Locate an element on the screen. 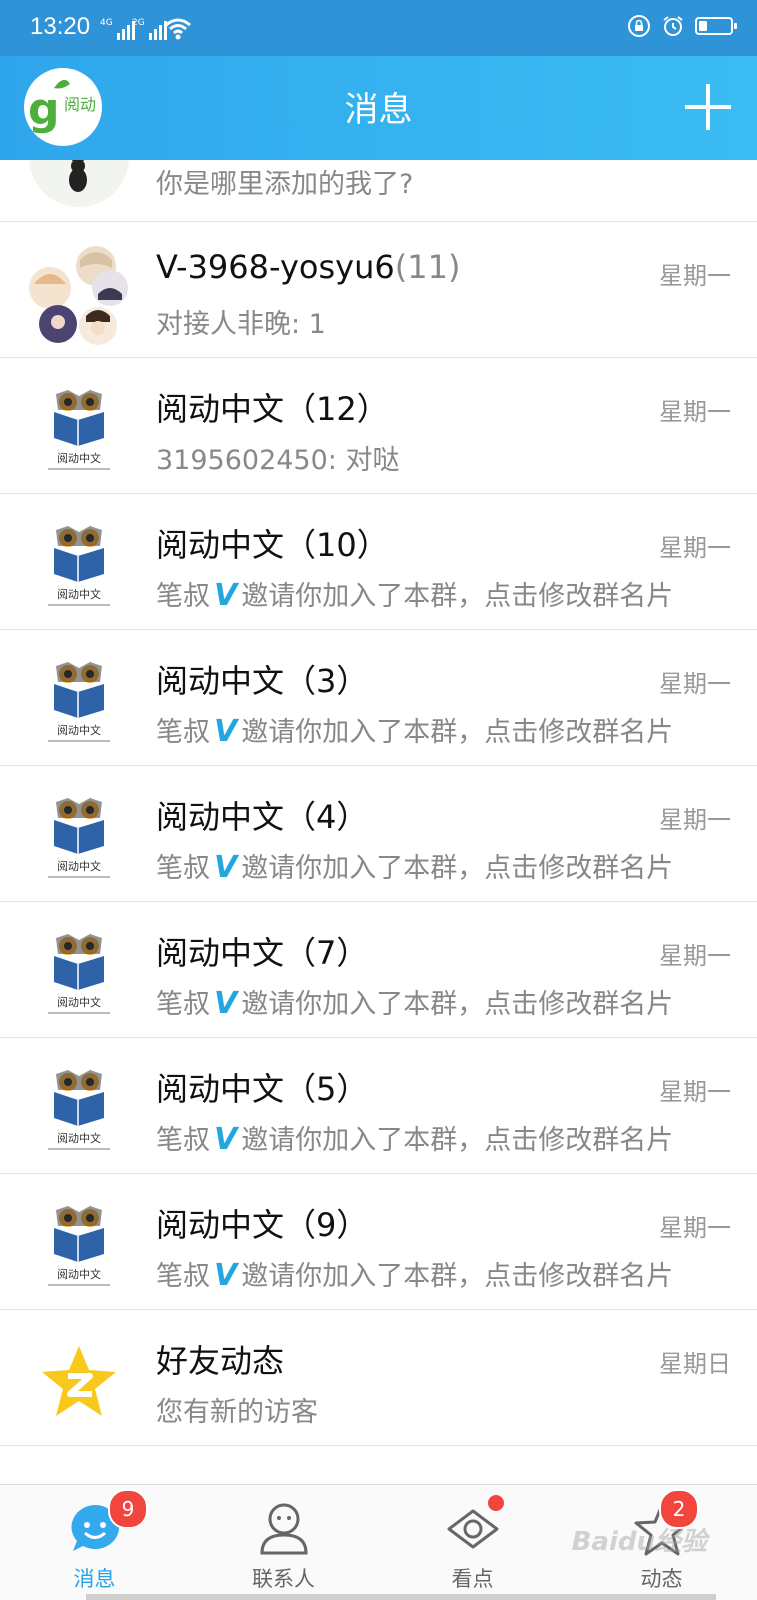  conversation-name: 阅动中文（10） is located at coordinates (272, 545).